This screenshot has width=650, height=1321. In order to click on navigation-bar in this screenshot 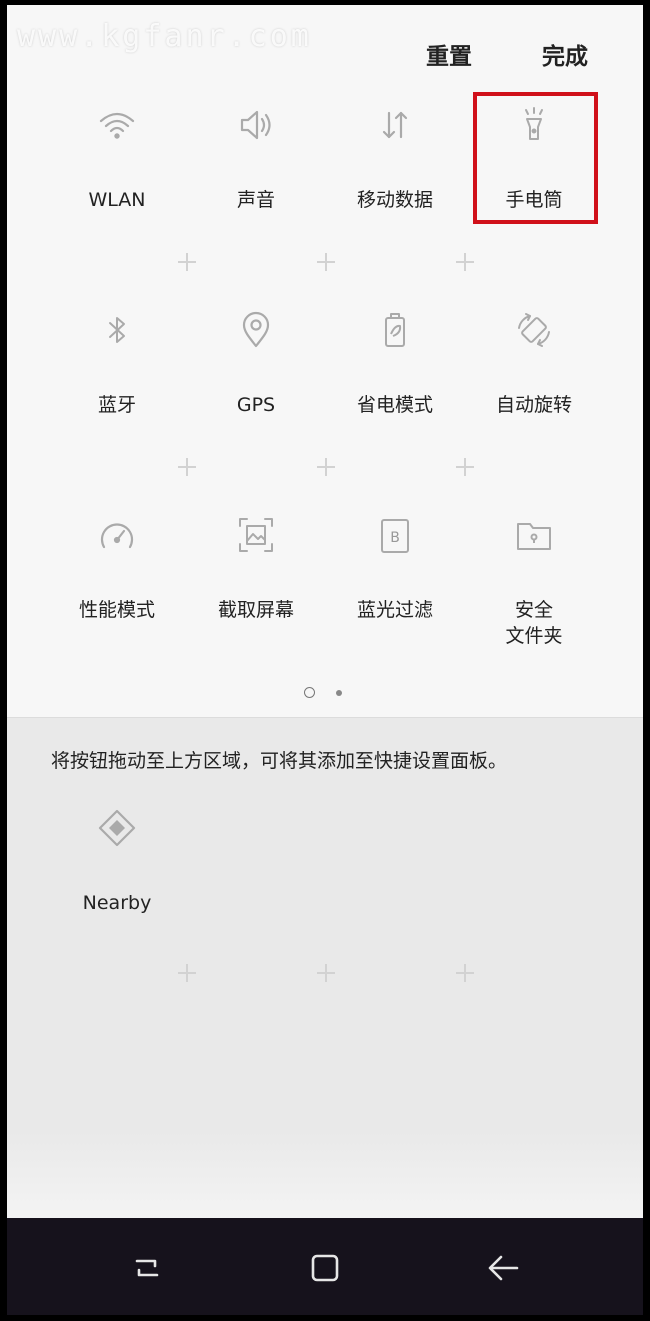, I will do `click(325, 1266)`.